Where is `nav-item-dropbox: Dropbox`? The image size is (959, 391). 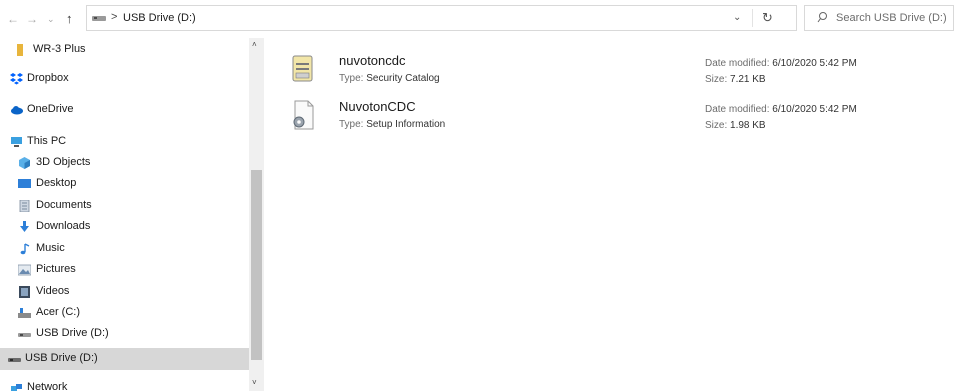 nav-item-dropbox: Dropbox is located at coordinates (125, 79).